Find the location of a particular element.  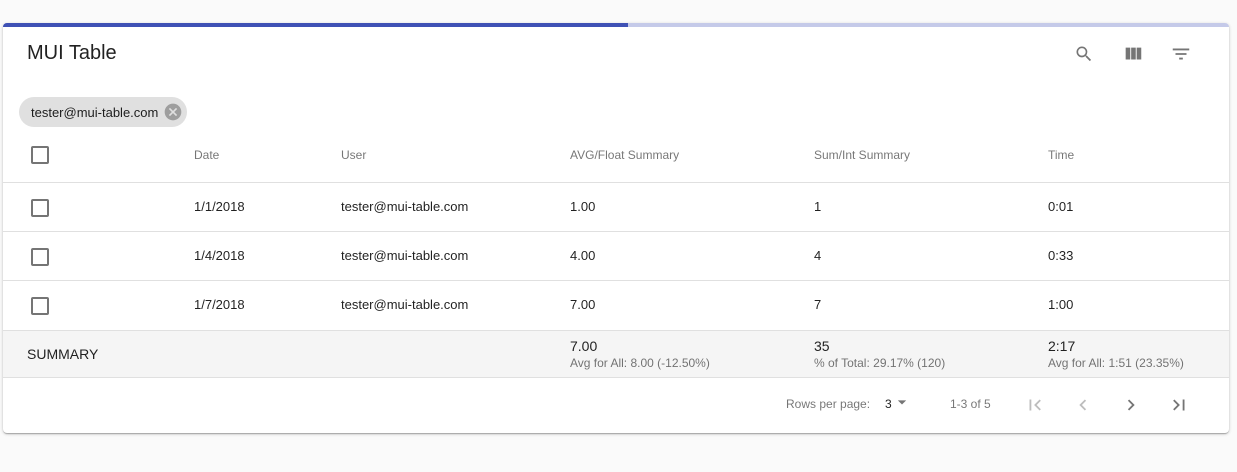

summary-sum-note: % of Total: 29.17% (120) is located at coordinates (880, 363).